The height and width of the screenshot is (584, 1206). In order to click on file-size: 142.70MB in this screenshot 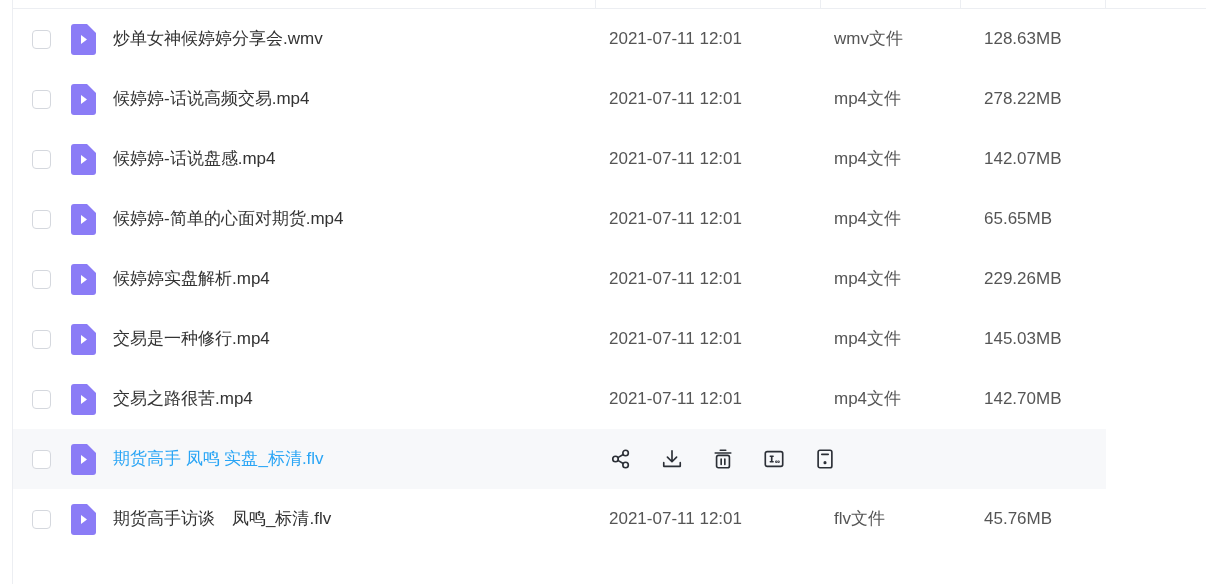, I will do `click(1023, 399)`.